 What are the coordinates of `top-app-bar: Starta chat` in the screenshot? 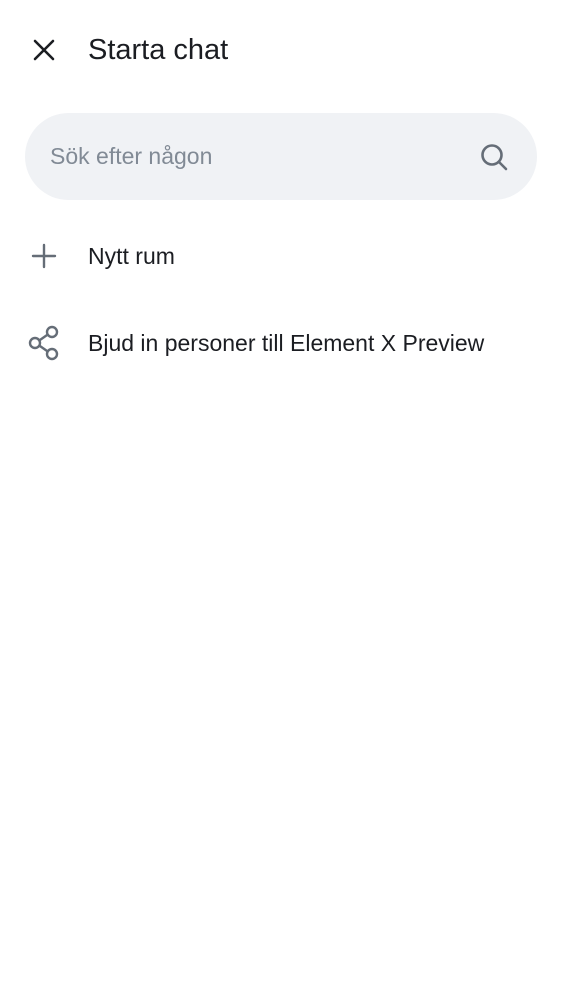 It's located at (281, 50).